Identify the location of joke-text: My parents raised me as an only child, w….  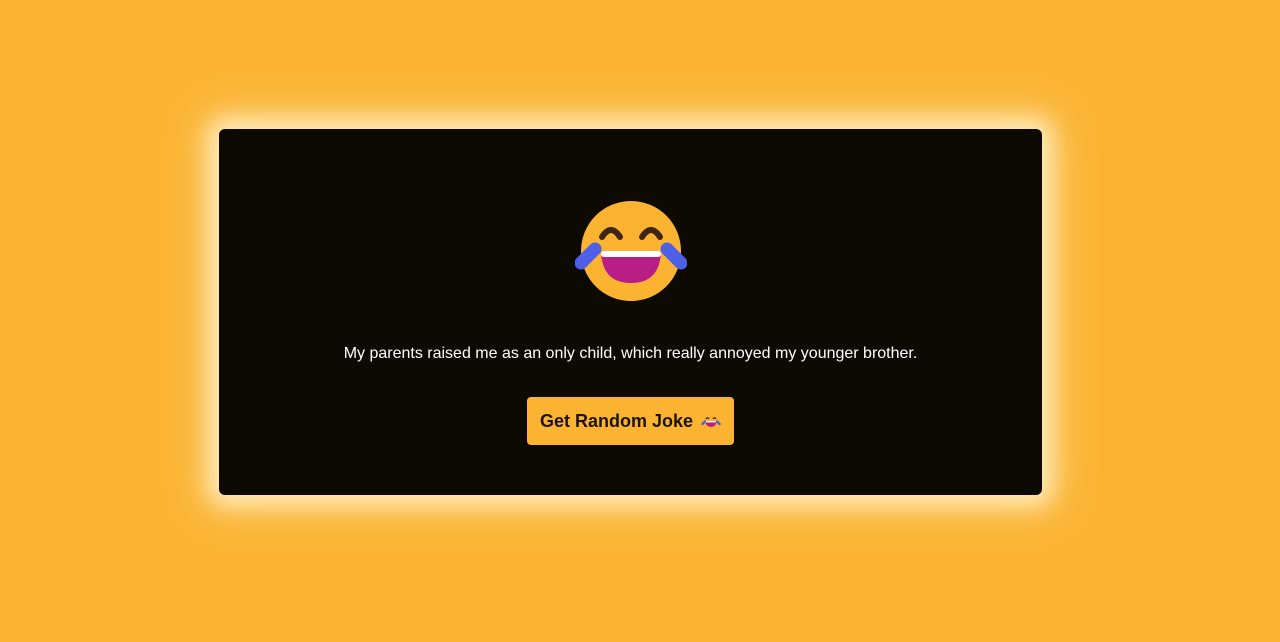
(630, 353).